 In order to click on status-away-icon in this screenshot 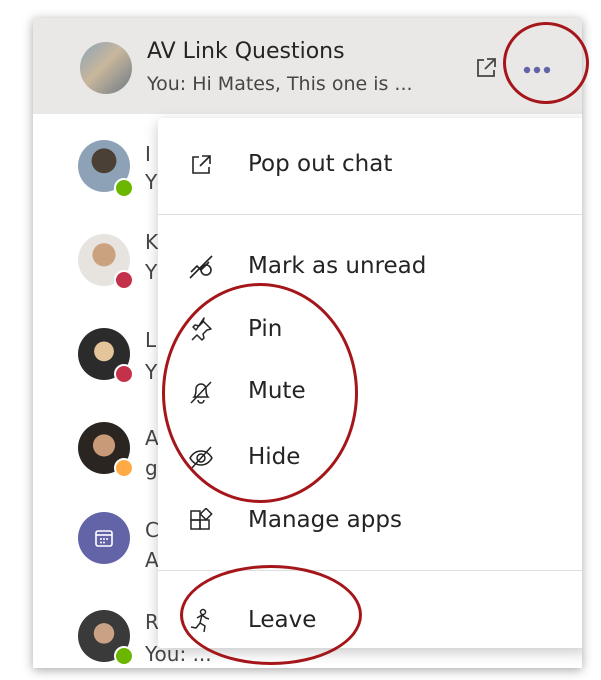, I will do `click(124, 468)`.